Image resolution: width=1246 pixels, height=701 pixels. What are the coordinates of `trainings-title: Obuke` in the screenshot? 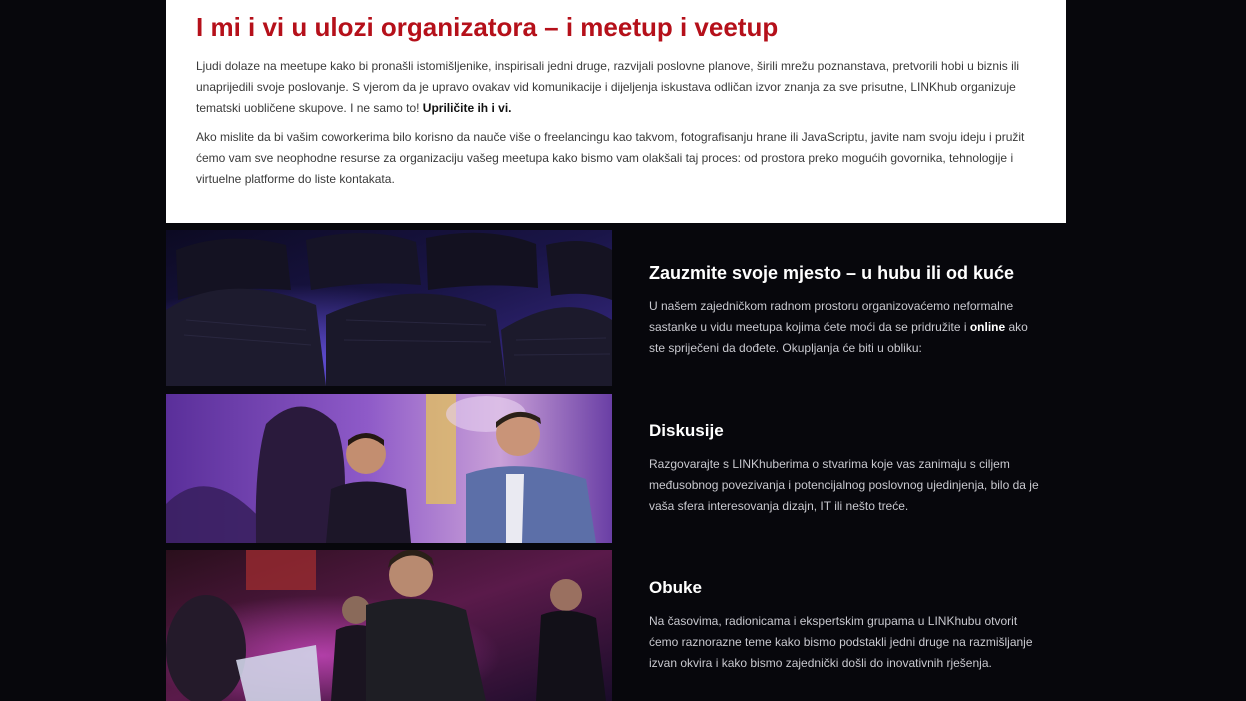 It's located at (675, 587).